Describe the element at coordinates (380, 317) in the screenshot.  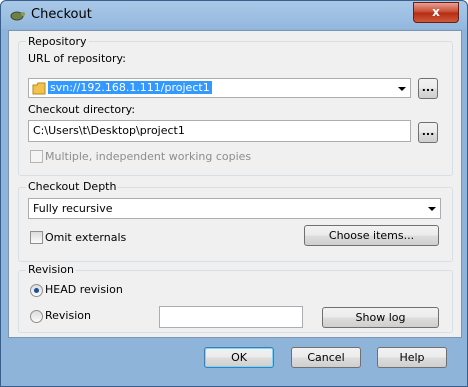
I see `show-log-button: Show log` at that location.